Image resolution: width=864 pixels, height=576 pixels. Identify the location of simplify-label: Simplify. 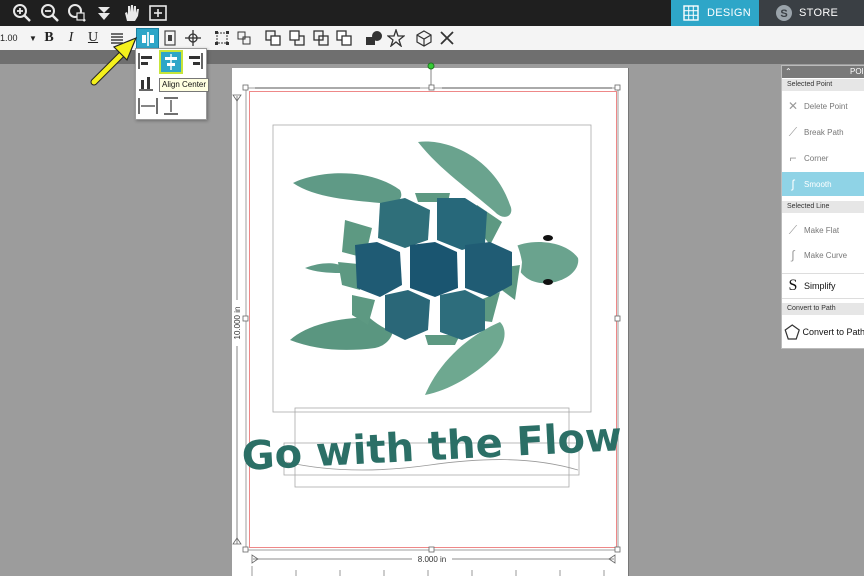
(820, 286).